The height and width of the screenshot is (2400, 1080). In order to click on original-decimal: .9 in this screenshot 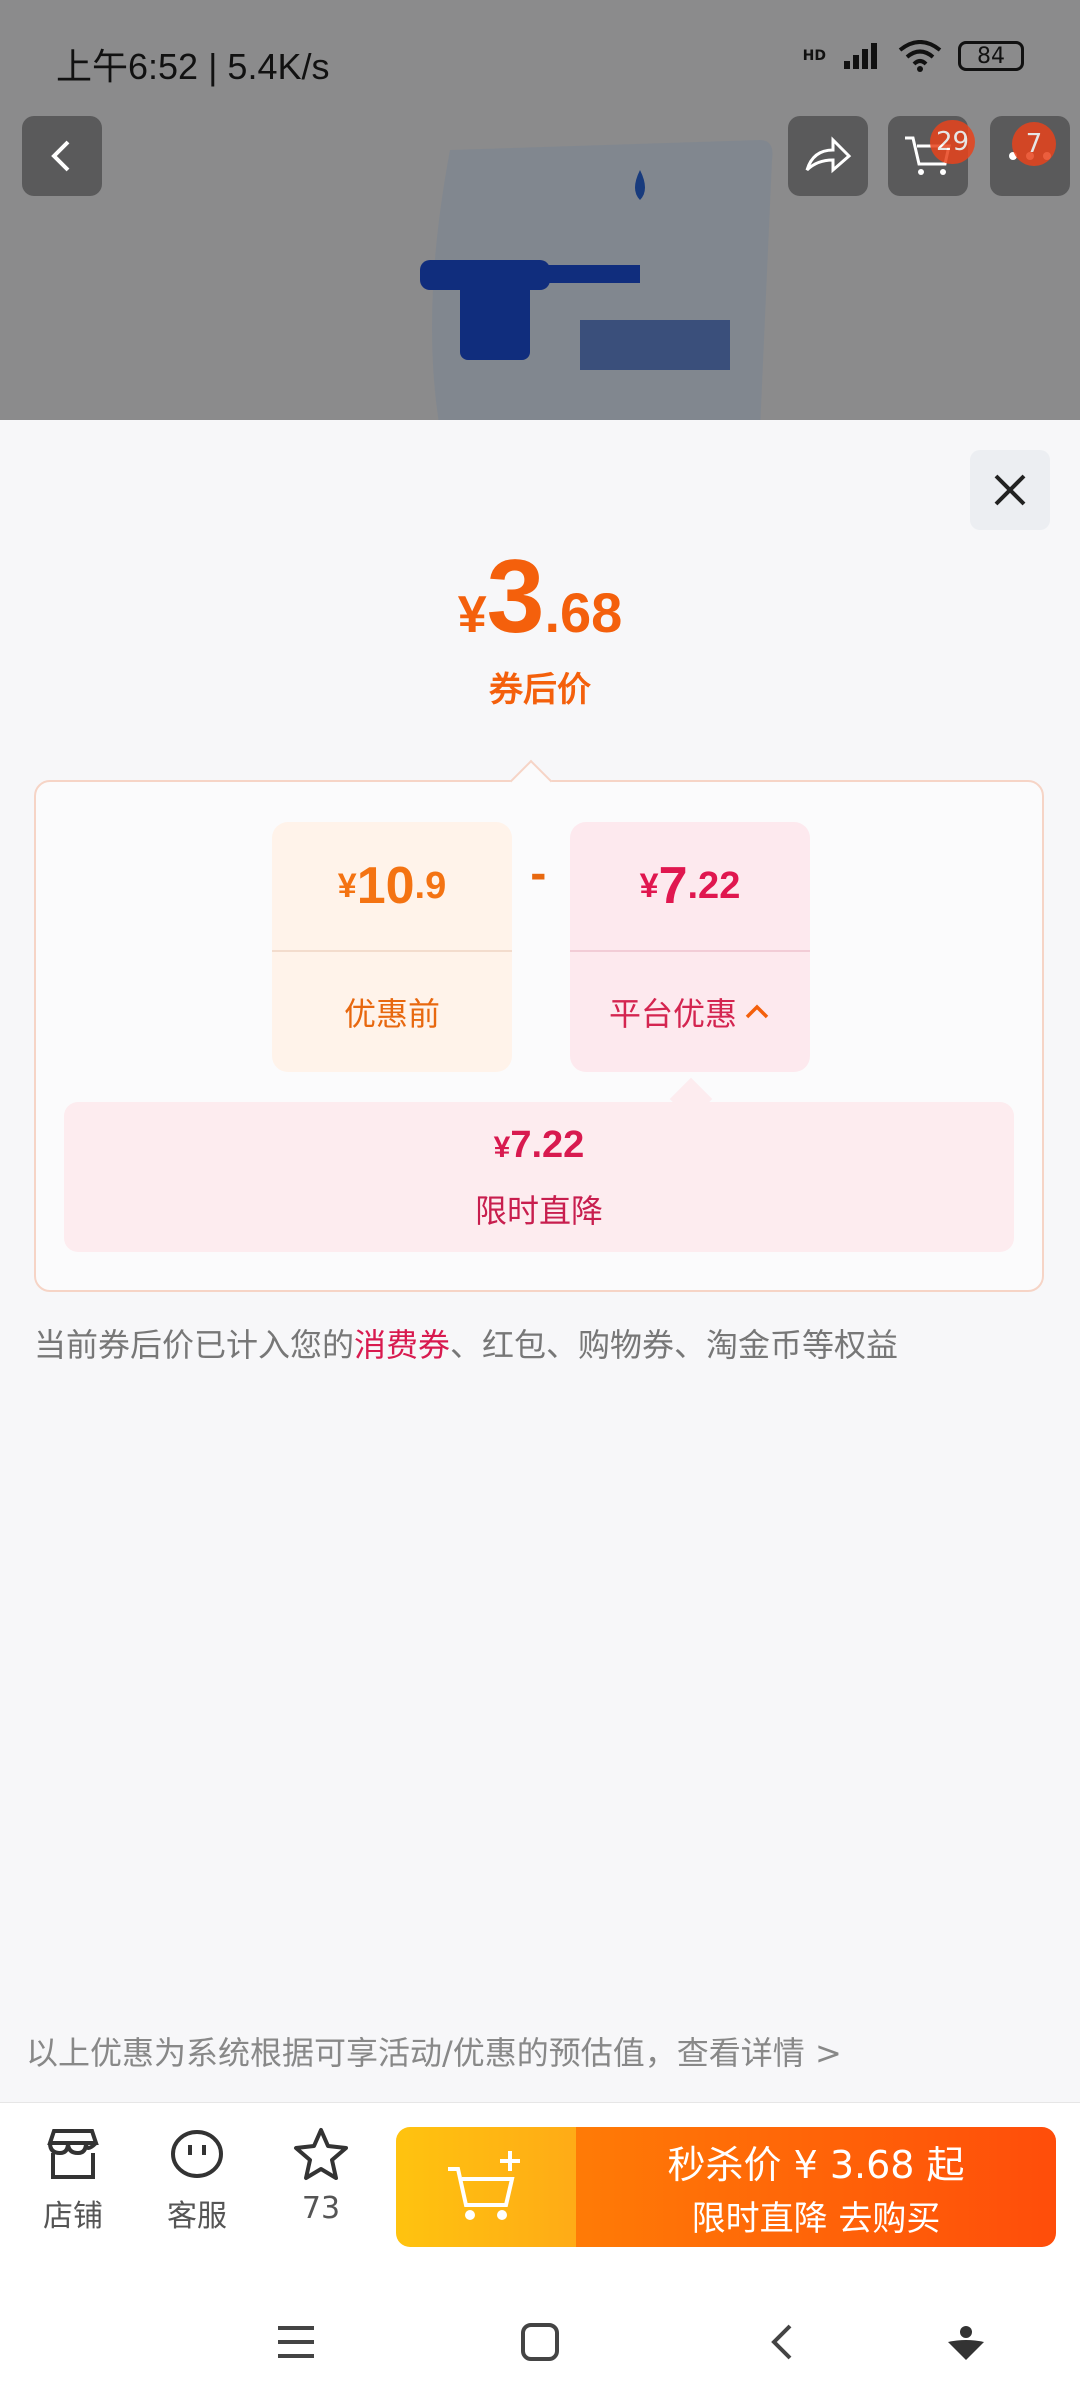, I will do `click(430, 885)`.